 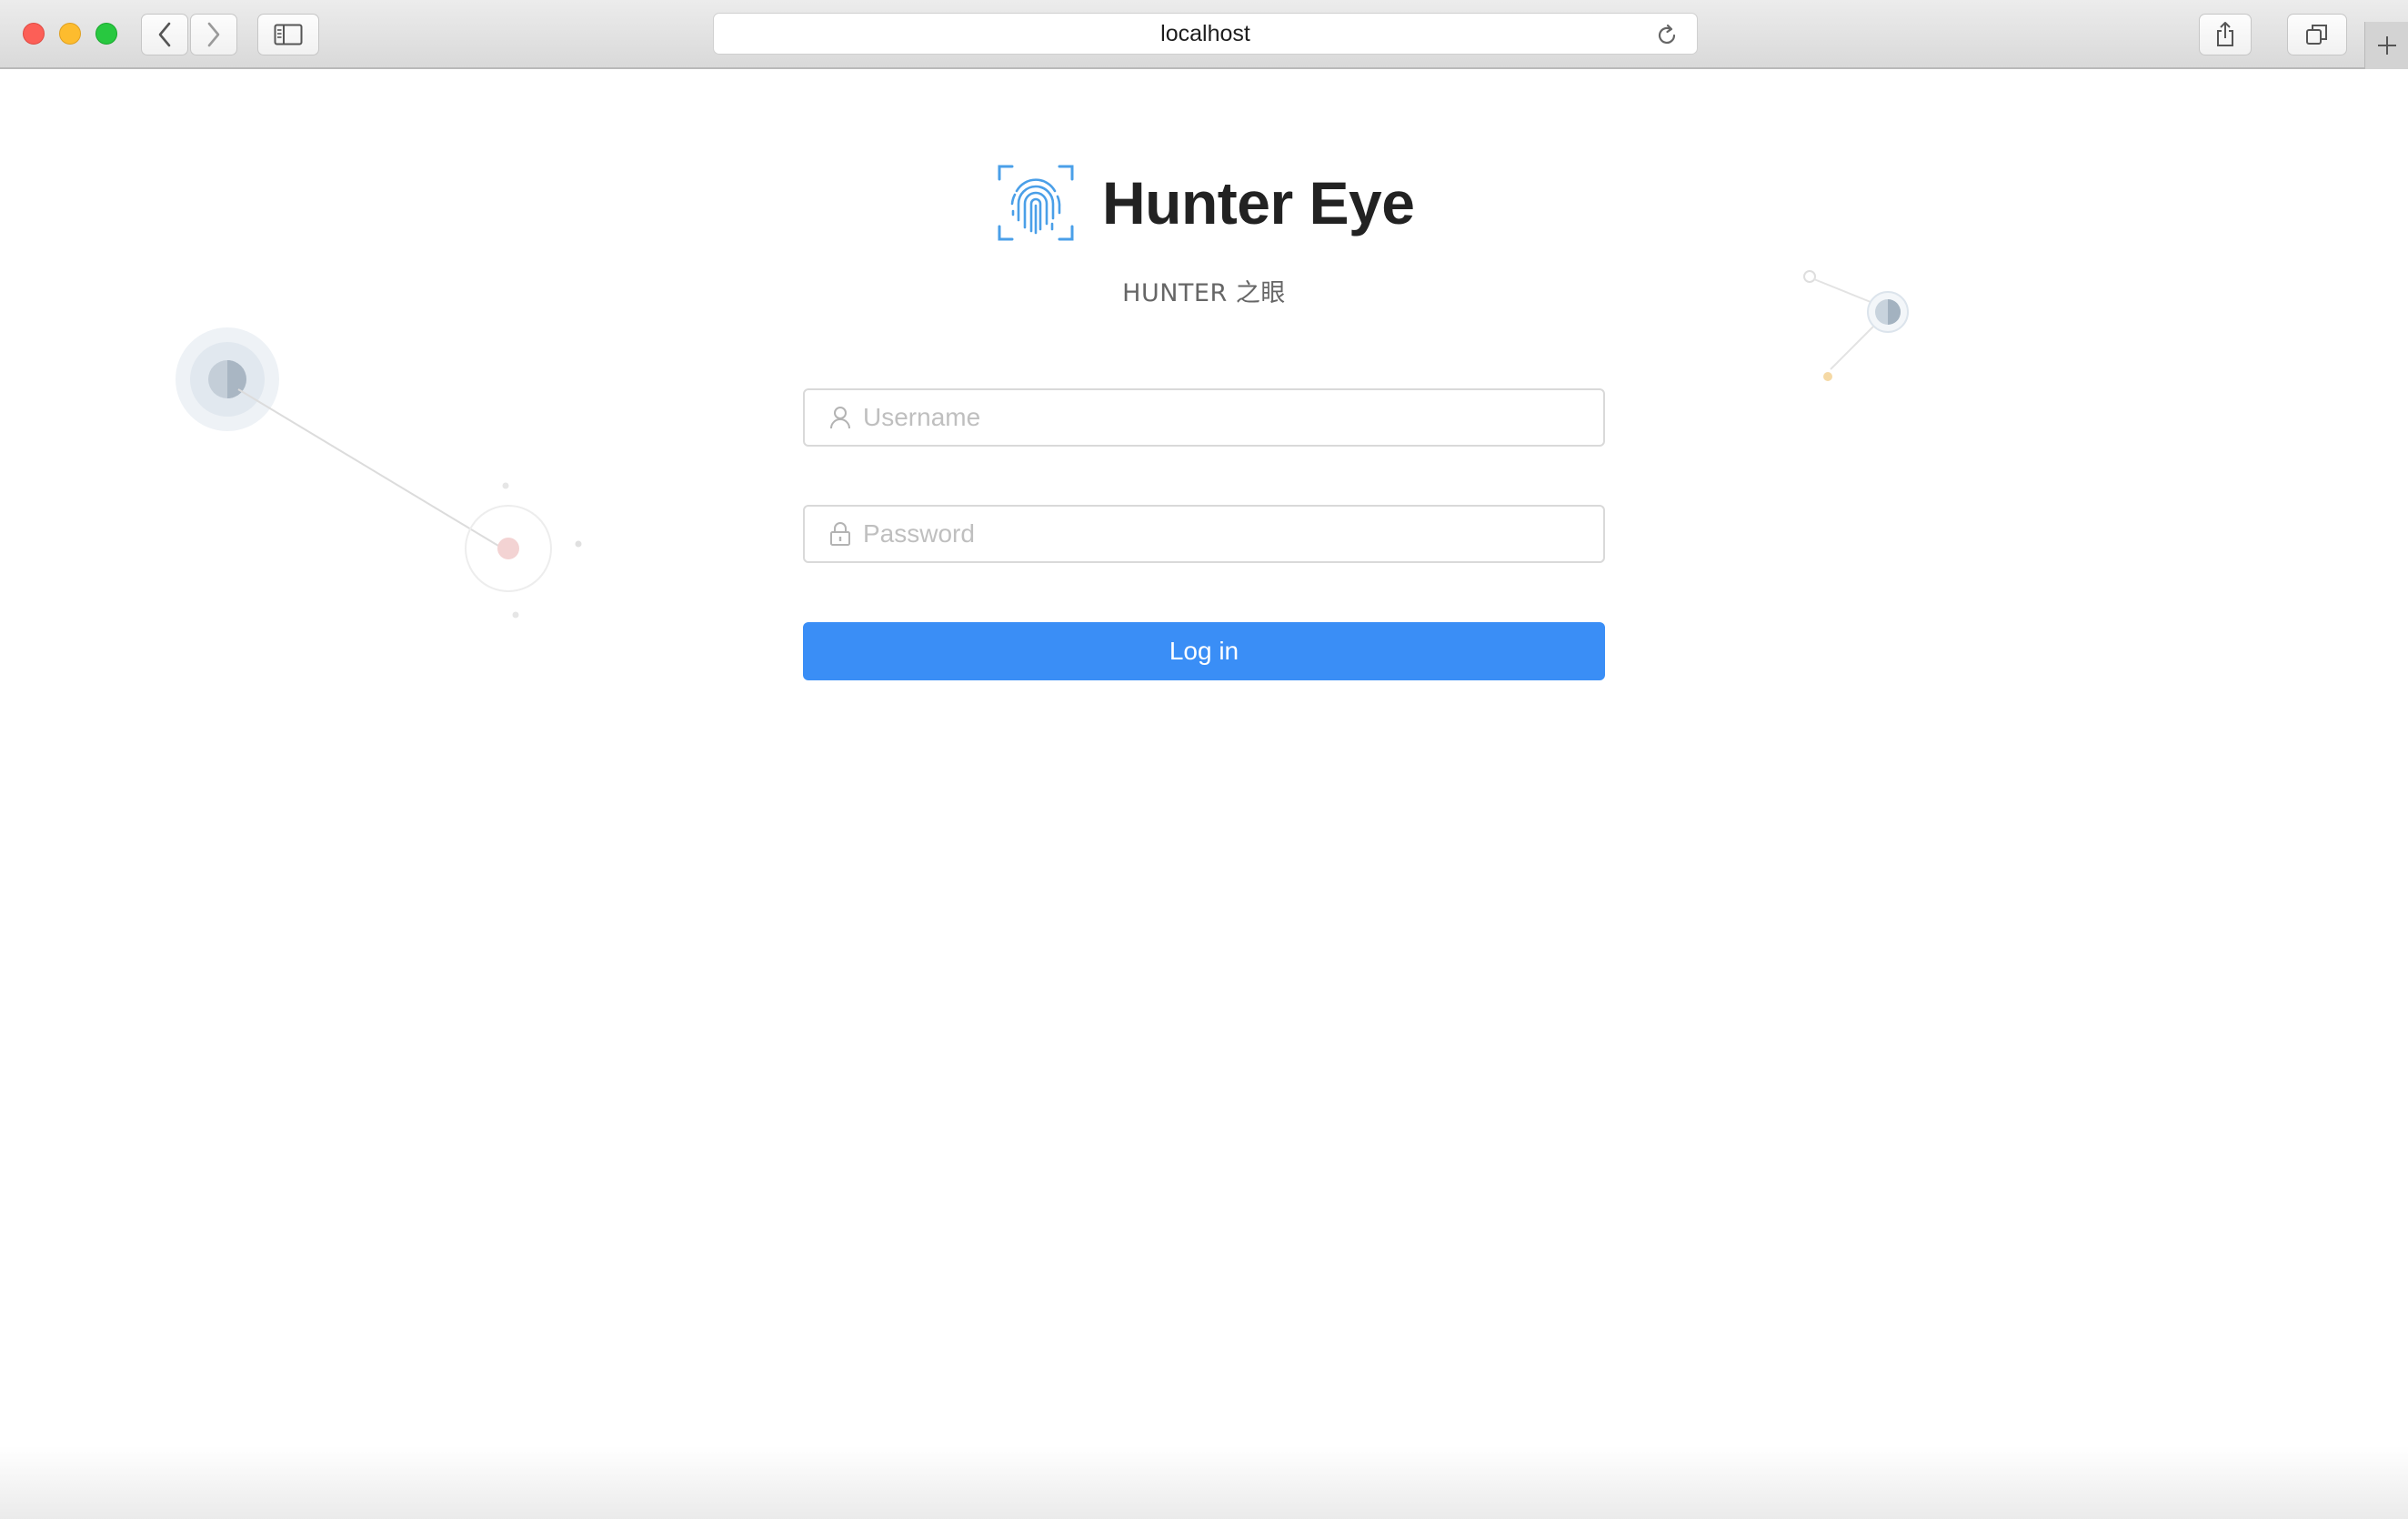 What do you see at coordinates (1204, 651) in the screenshot?
I see `login-button: Log in` at bounding box center [1204, 651].